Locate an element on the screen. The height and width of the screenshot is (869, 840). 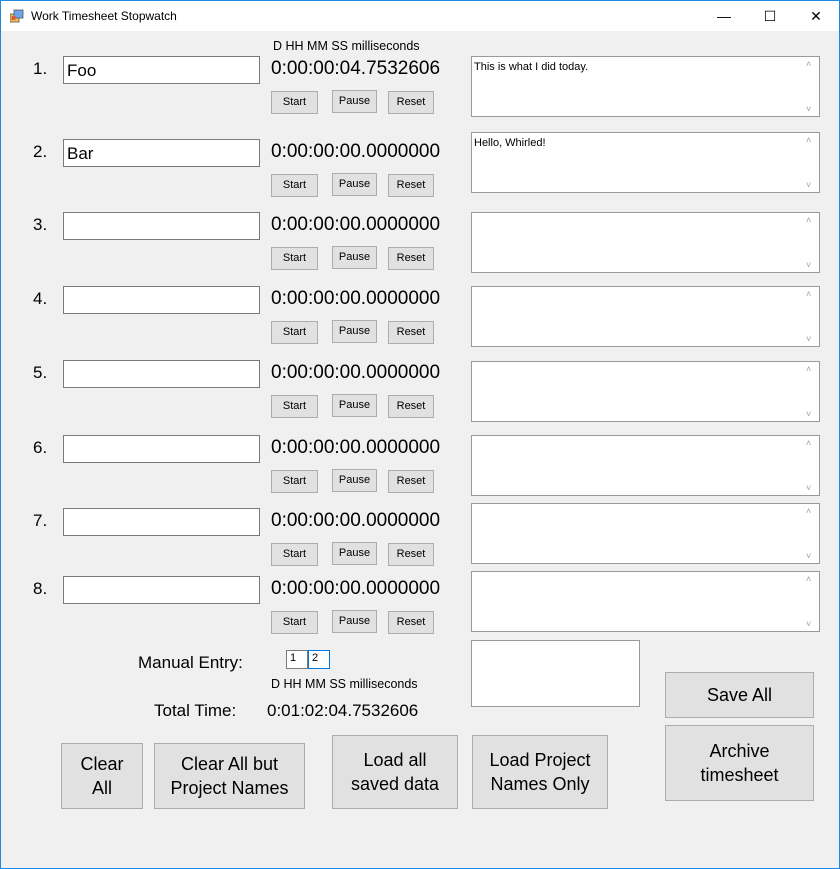
manual-entry-field-1: 1 is located at coordinates (297, 659).